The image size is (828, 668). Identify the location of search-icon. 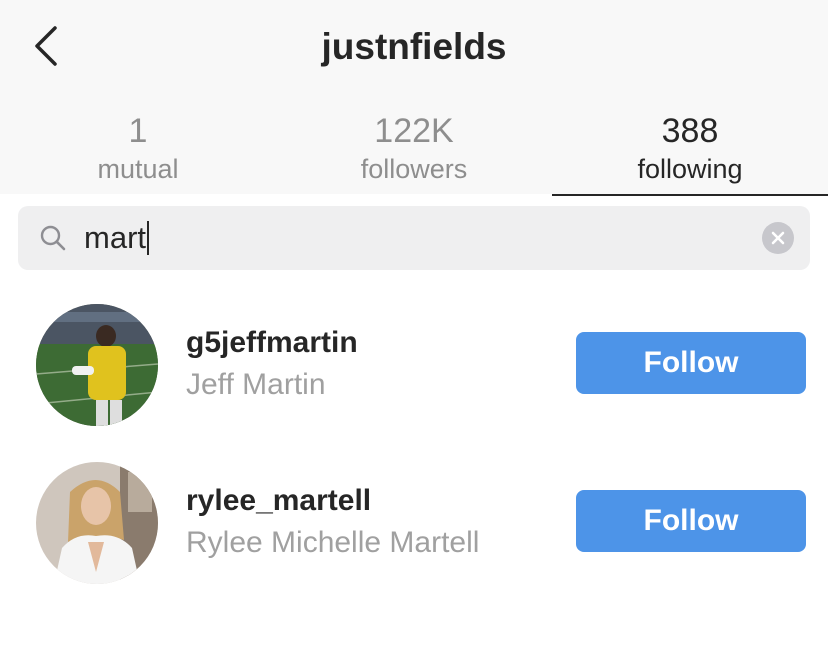
(53, 238).